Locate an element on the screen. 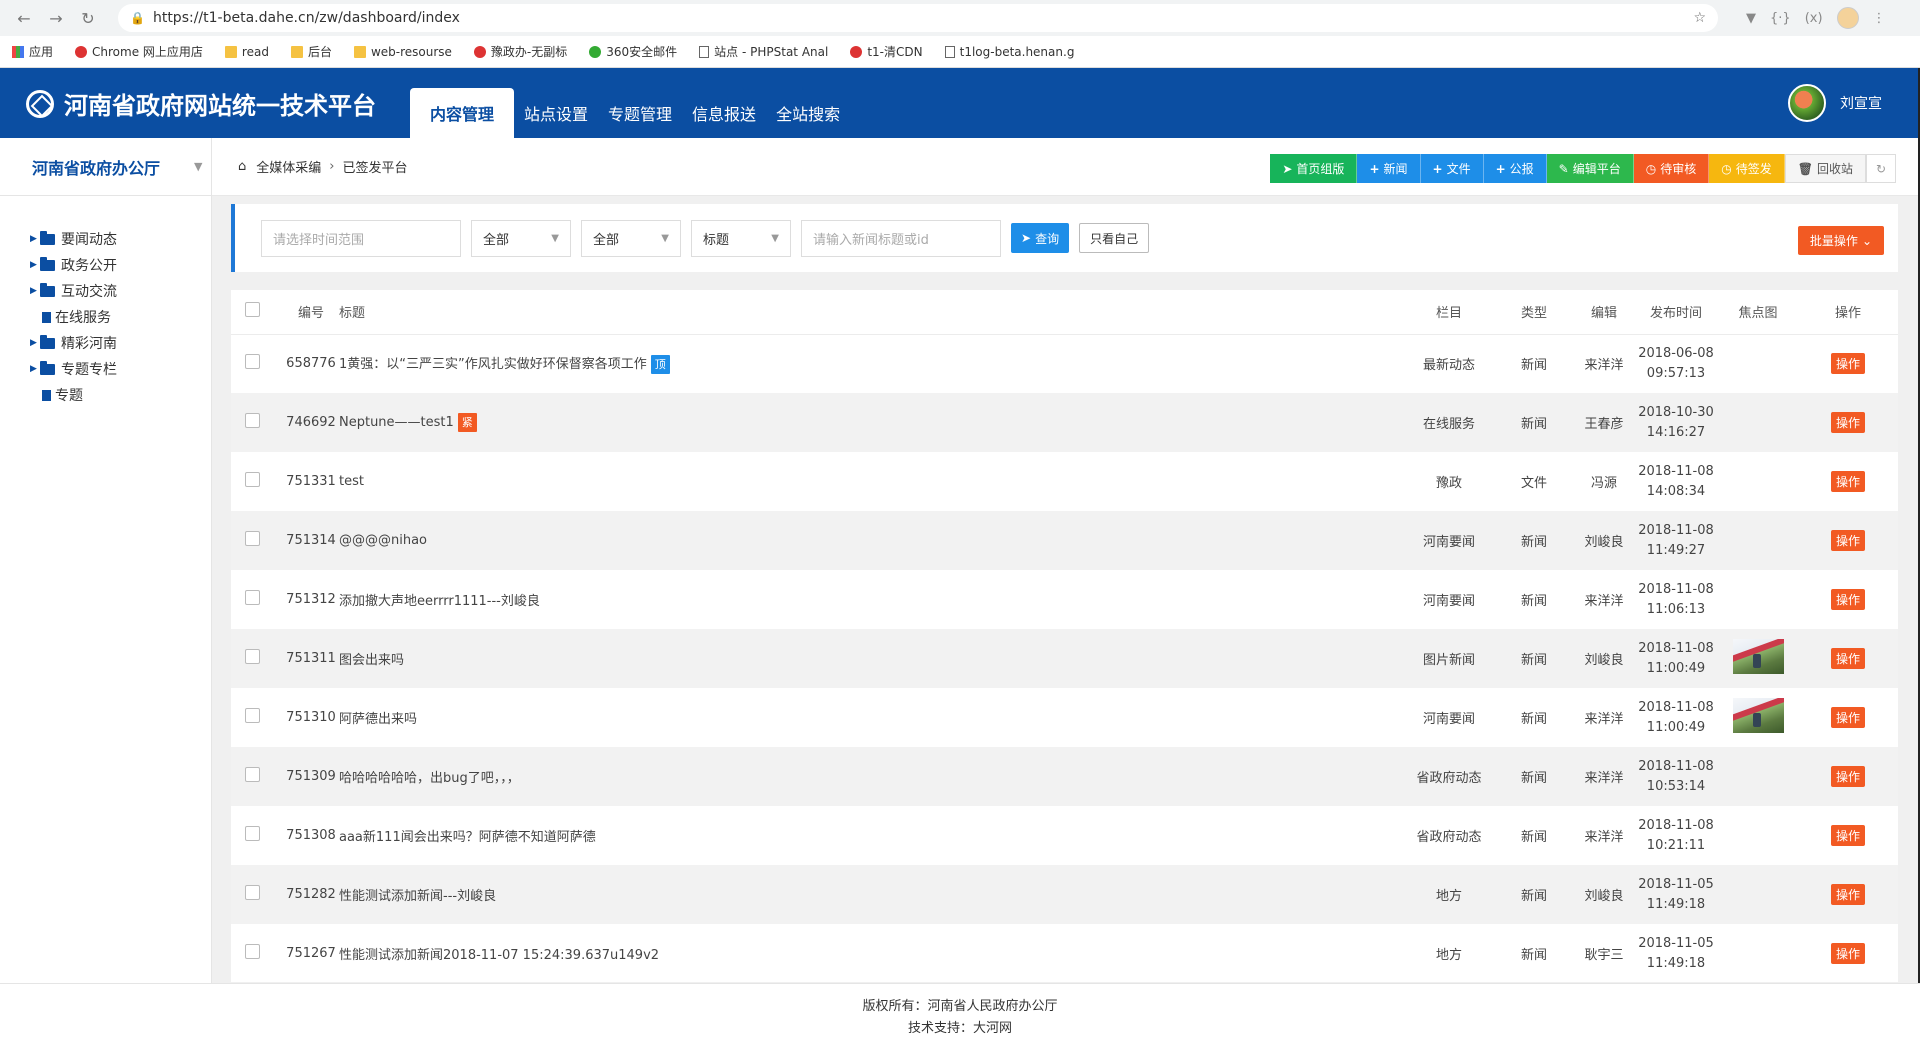 The image size is (1920, 1047). profile-avatar-icon is located at coordinates (1847, 18).